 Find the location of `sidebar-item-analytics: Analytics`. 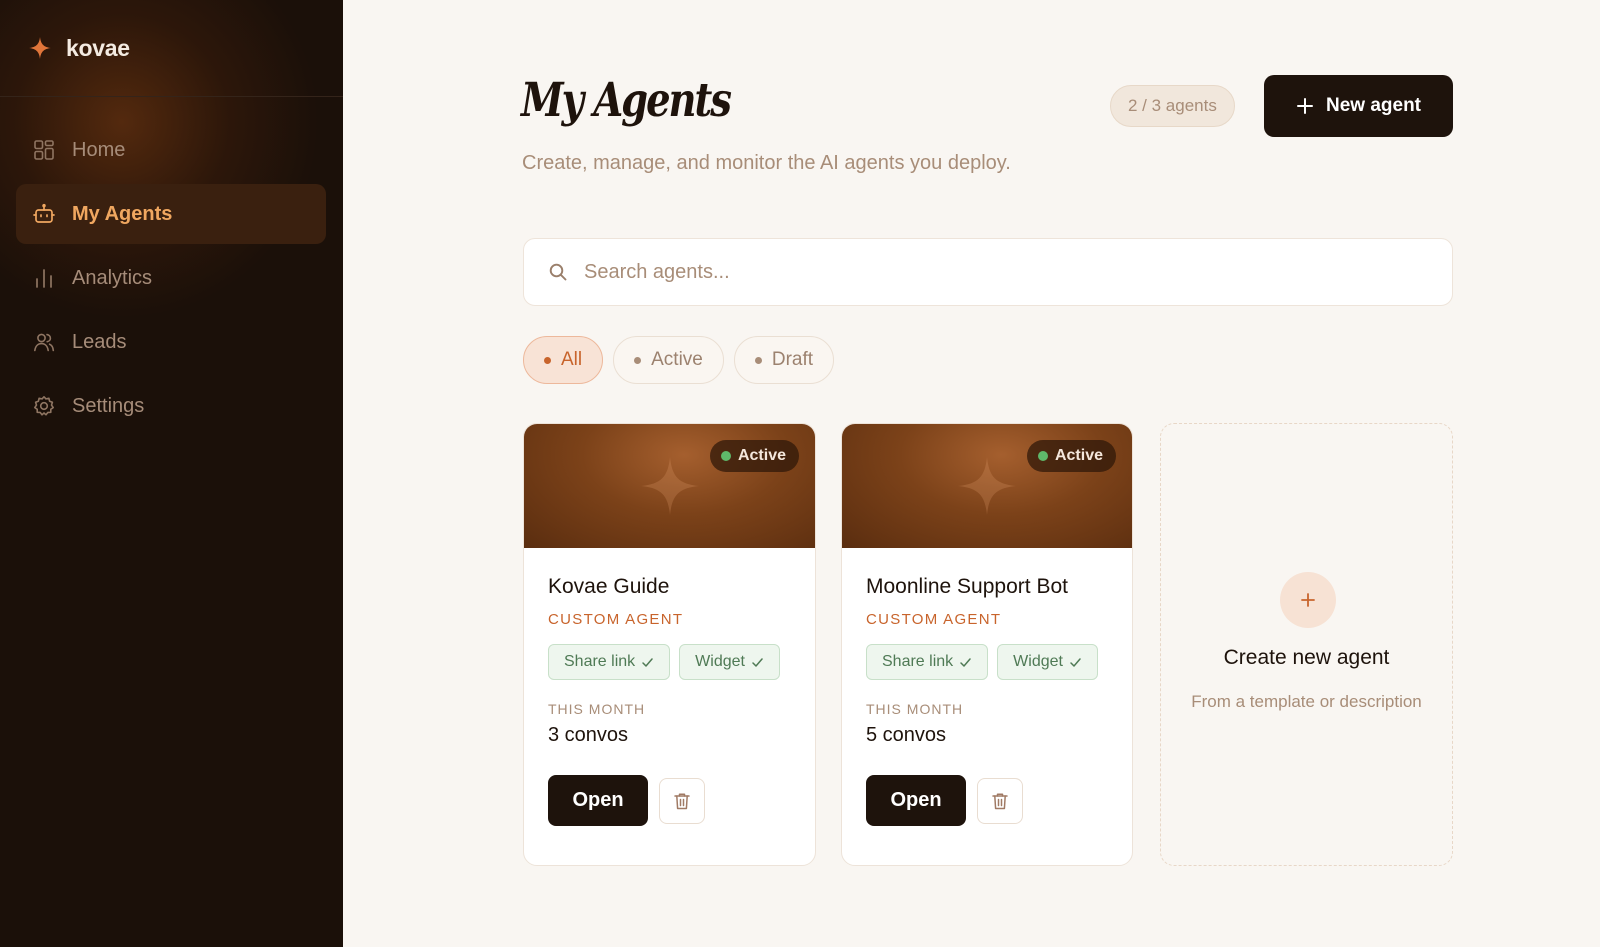

sidebar-item-analytics: Analytics is located at coordinates (171, 278).